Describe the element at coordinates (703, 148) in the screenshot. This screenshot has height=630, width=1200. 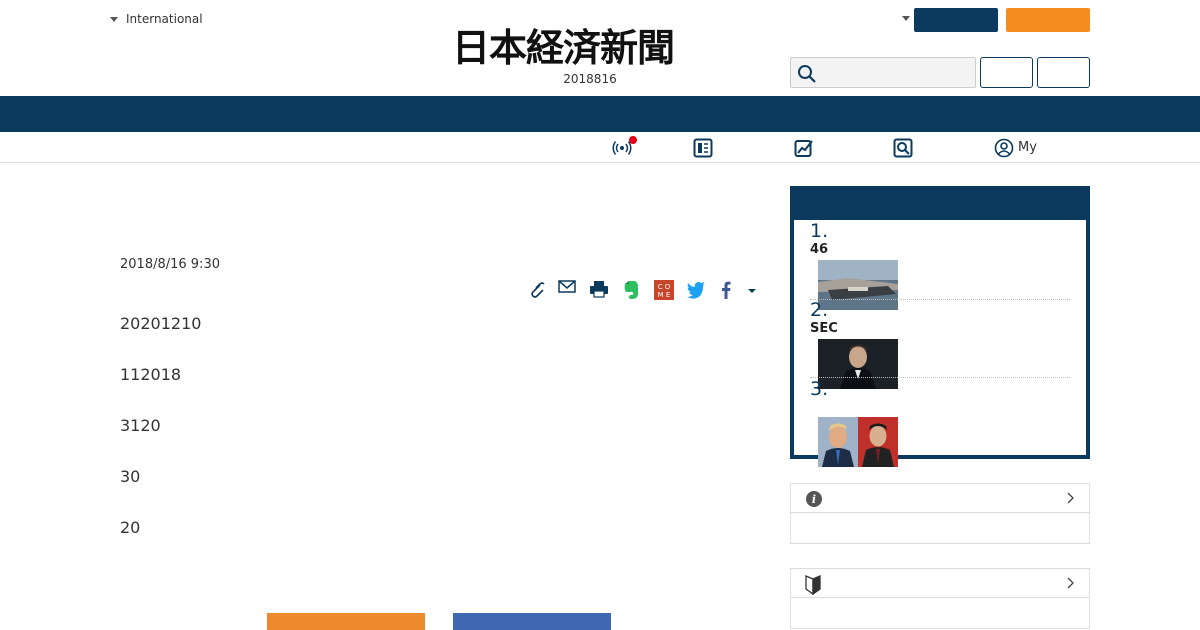
I see `paper-icon` at that location.